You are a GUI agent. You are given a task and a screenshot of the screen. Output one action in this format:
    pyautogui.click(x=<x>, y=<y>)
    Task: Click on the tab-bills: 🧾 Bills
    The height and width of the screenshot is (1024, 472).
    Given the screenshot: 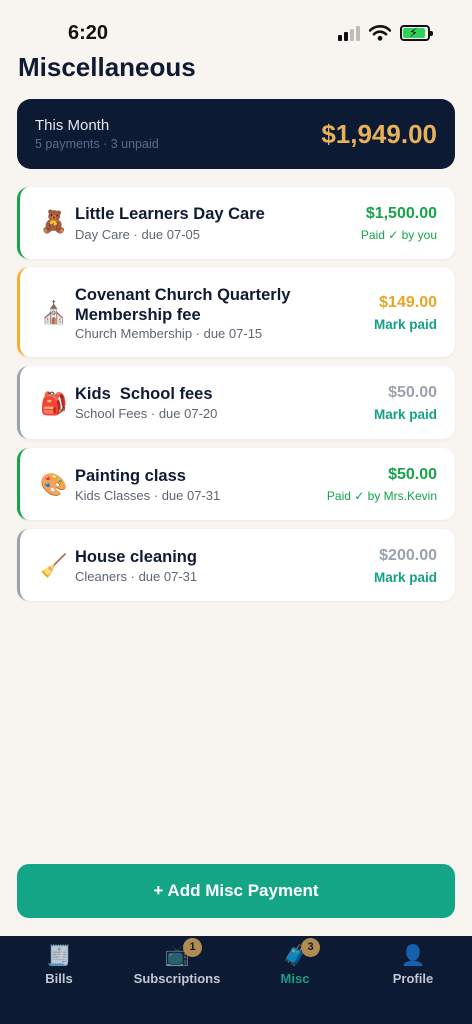 What is the action you would take?
    pyautogui.click(x=59, y=965)
    